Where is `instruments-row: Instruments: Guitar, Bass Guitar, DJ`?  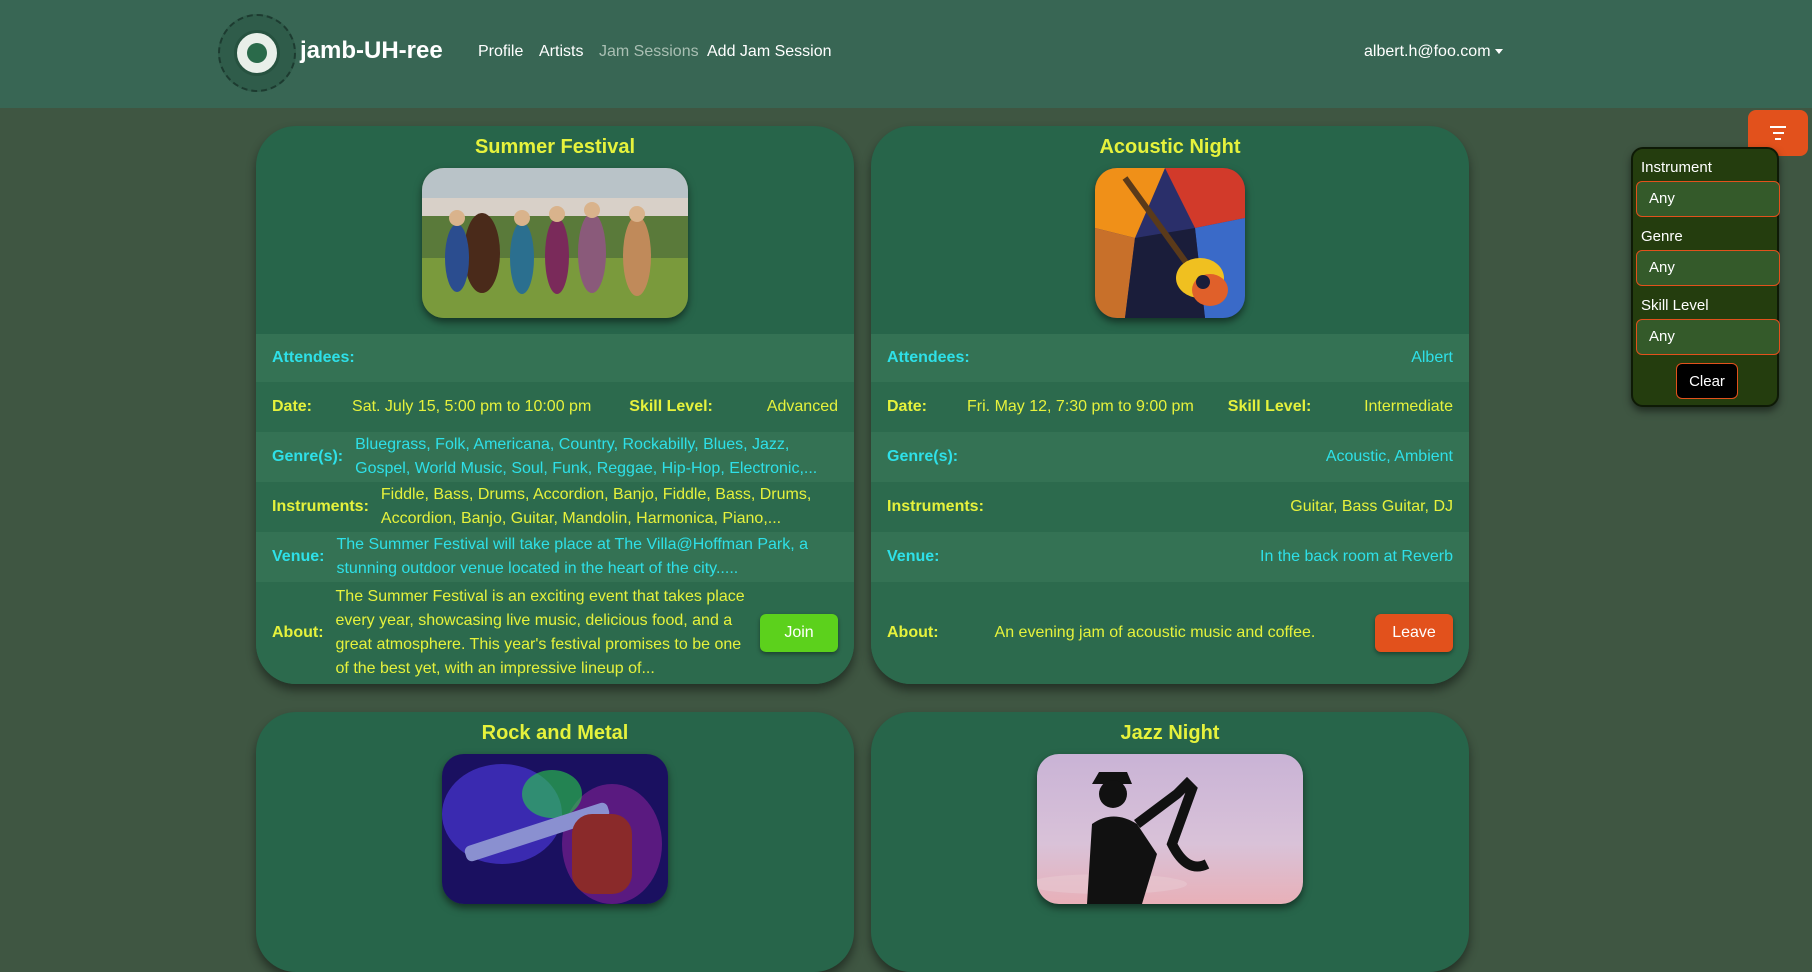 instruments-row: Instruments: Guitar, Bass Guitar, DJ is located at coordinates (1170, 507).